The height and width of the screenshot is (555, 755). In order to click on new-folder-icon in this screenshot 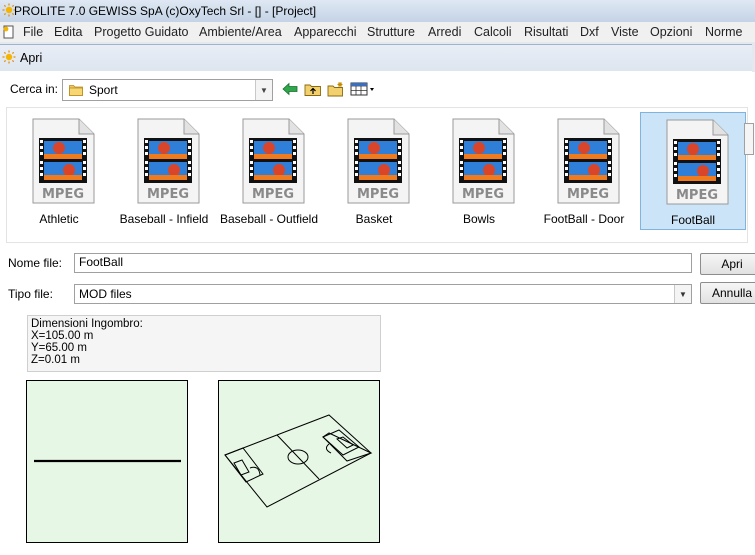, I will do `click(335, 89)`.